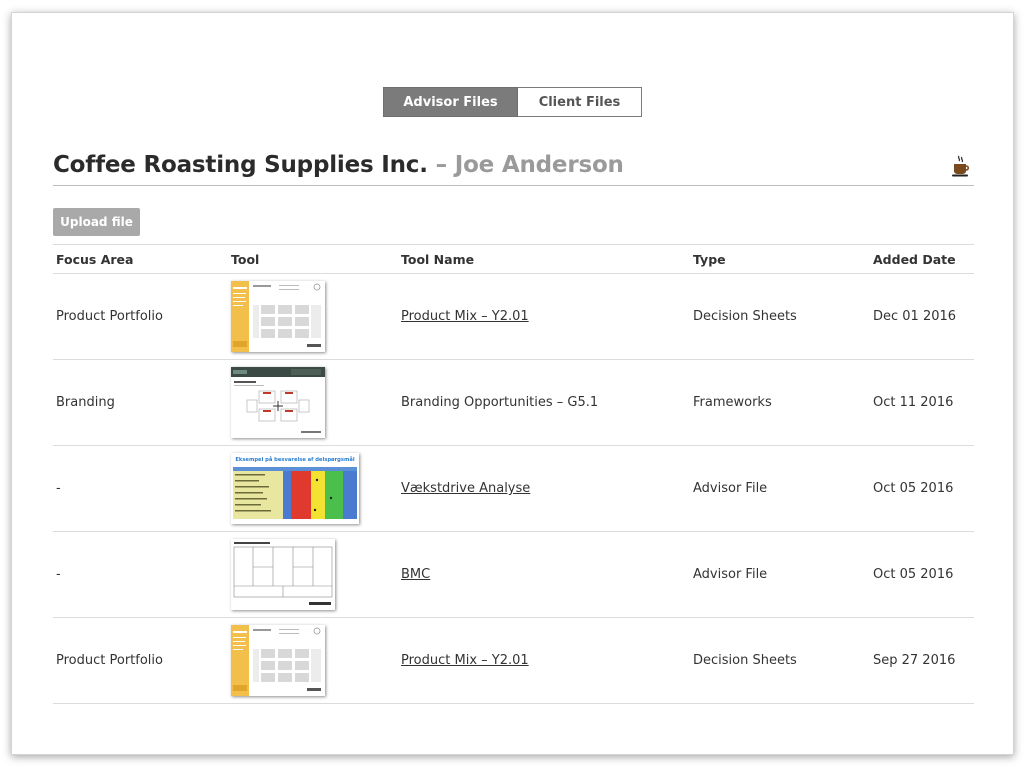  I want to click on tool-name-link: BMC, so click(415, 574).